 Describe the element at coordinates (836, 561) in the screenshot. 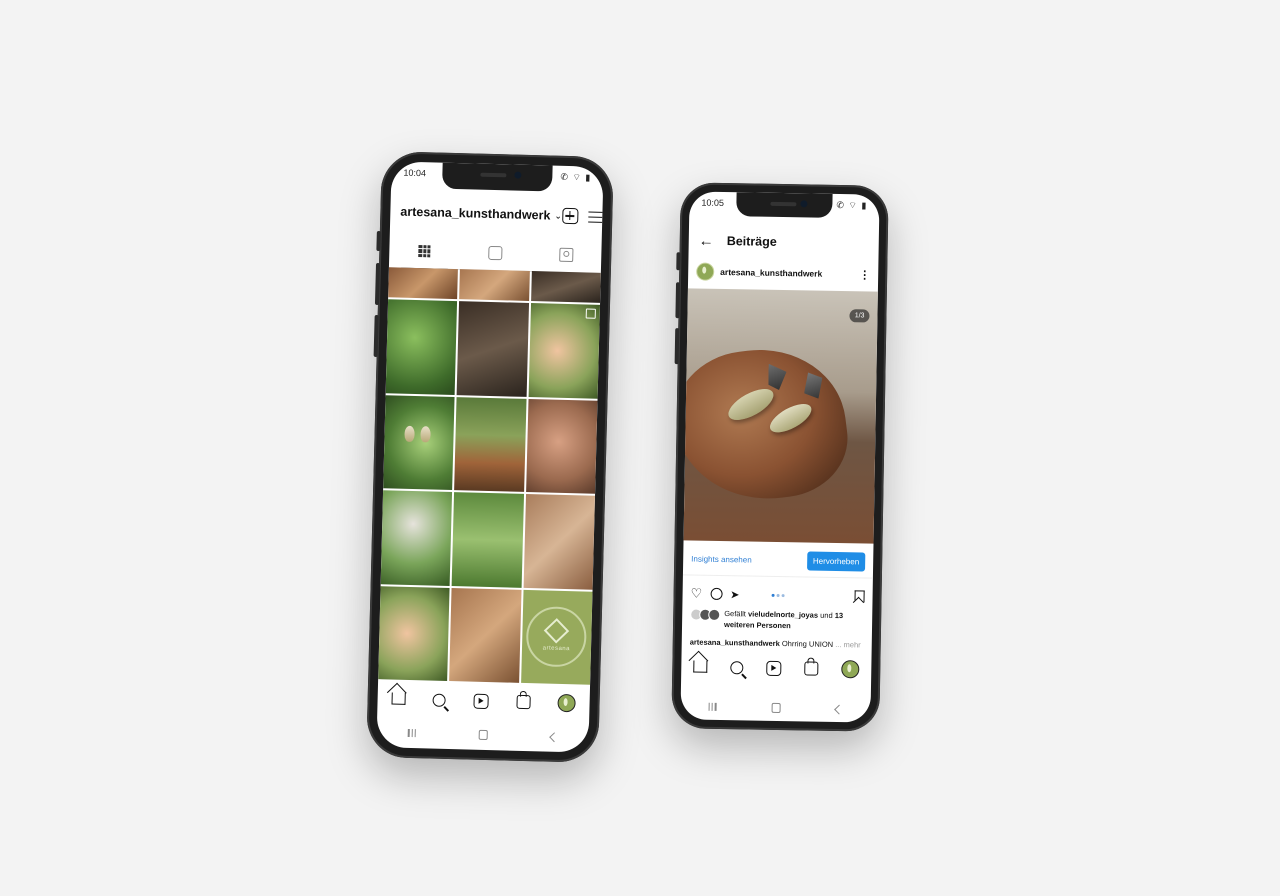

I see `promote-button: Hervorheben` at that location.